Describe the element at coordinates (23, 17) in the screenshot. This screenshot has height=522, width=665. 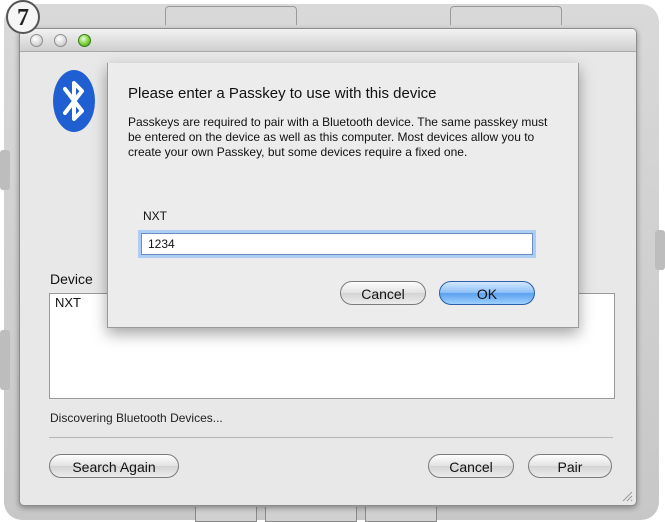
I see `step-number-badge: 7` at that location.